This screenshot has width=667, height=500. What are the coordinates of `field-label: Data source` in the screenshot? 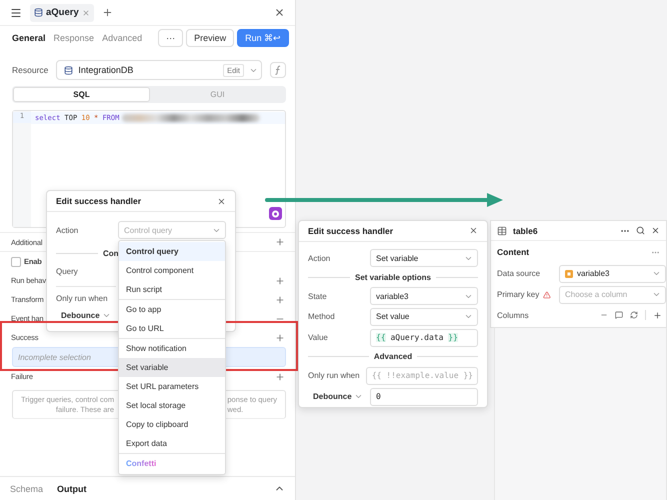 It's located at (518, 273).